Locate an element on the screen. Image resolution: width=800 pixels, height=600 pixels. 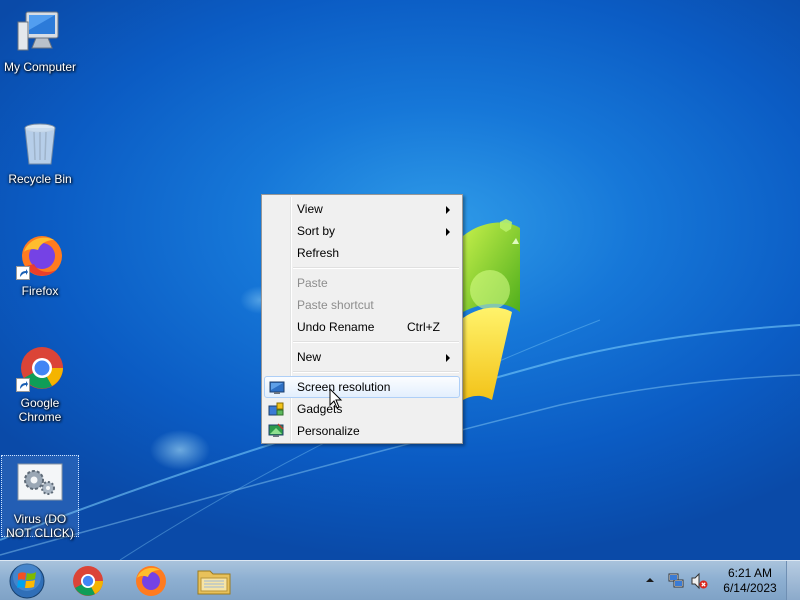
menu-item-sort-by: Sort by is located at coordinates (362, 231).